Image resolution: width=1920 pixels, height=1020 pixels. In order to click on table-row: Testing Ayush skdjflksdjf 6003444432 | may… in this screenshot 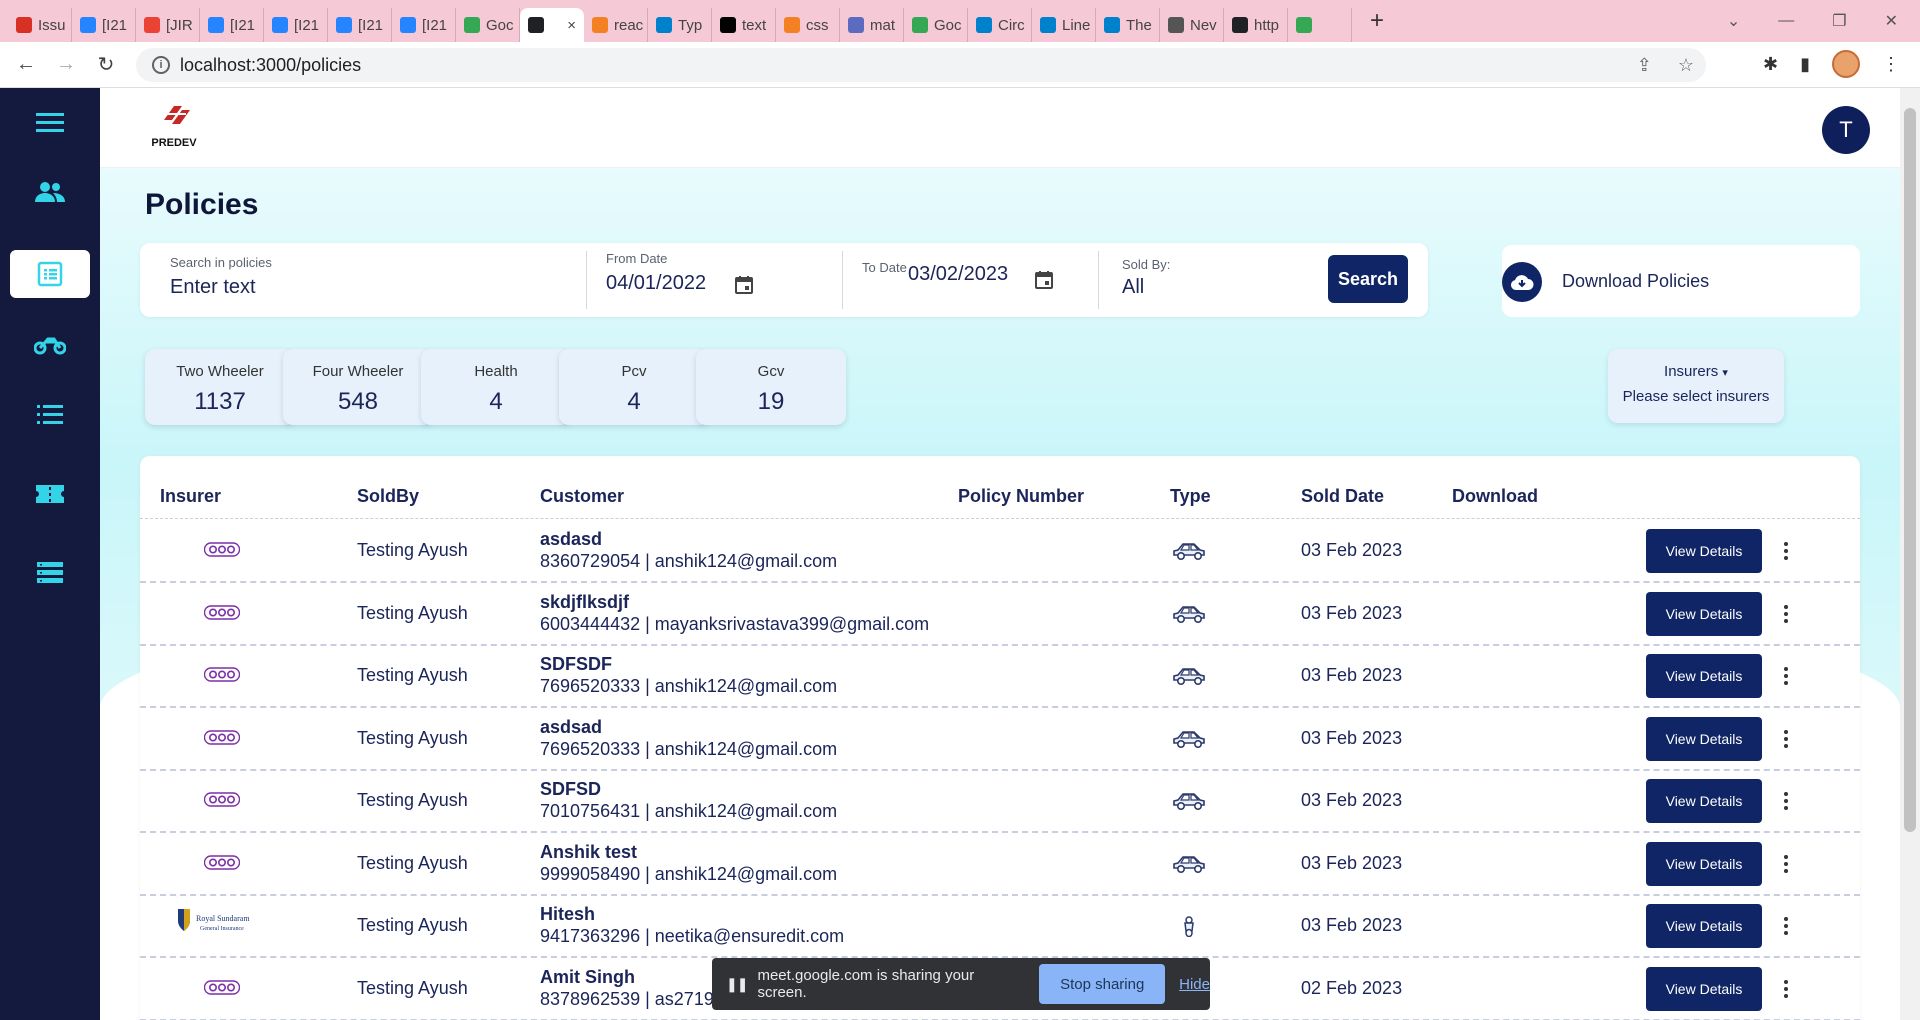, I will do `click(1000, 614)`.